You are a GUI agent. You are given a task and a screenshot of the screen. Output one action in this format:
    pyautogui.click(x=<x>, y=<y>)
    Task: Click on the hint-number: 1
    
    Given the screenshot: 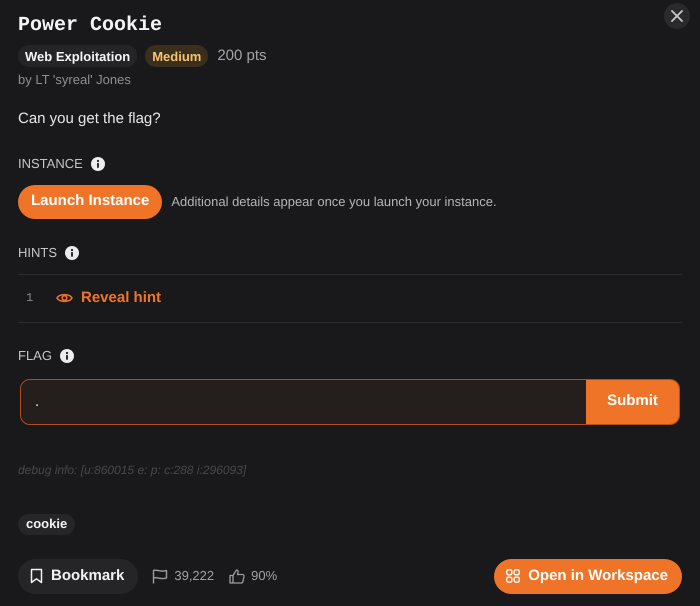 What is the action you would take?
    pyautogui.click(x=30, y=298)
    